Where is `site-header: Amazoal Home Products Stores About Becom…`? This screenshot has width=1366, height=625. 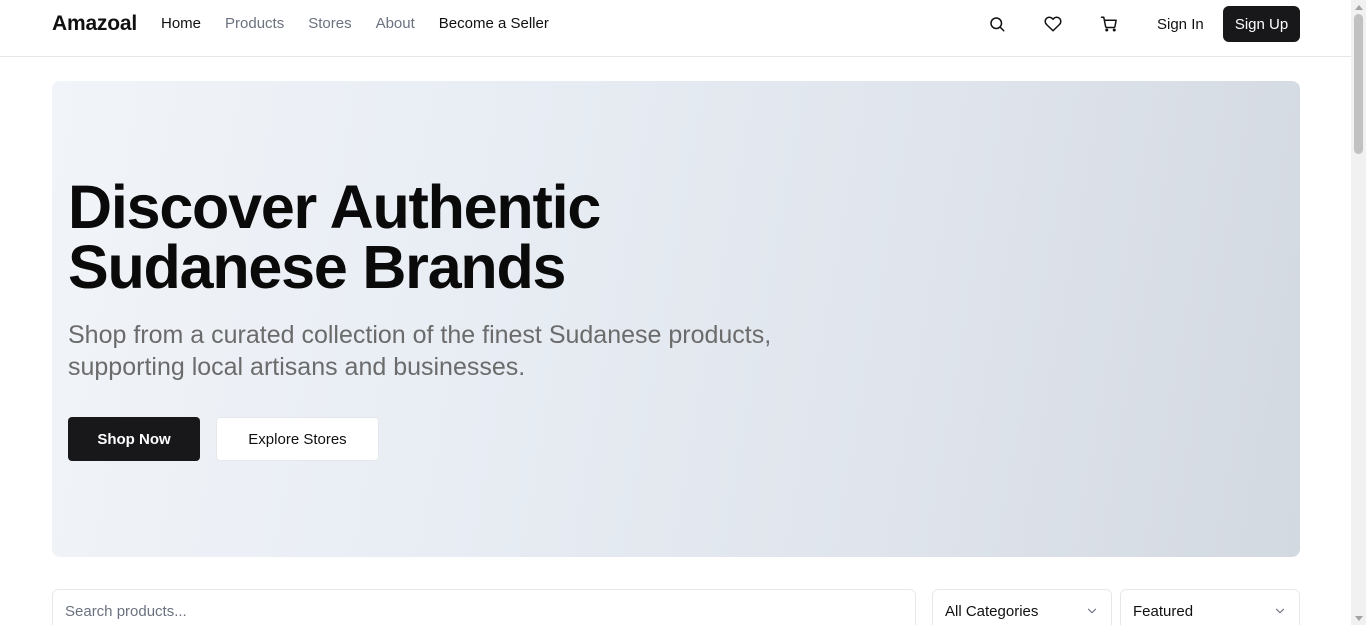
site-header: Amazoal Home Products Stores About Becom… is located at coordinates (675, 28).